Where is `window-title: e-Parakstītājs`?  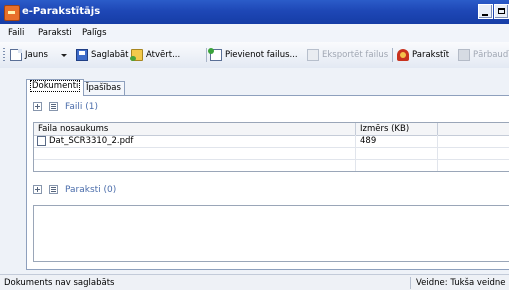
window-title: e-Parakstītājs is located at coordinates (61, 11).